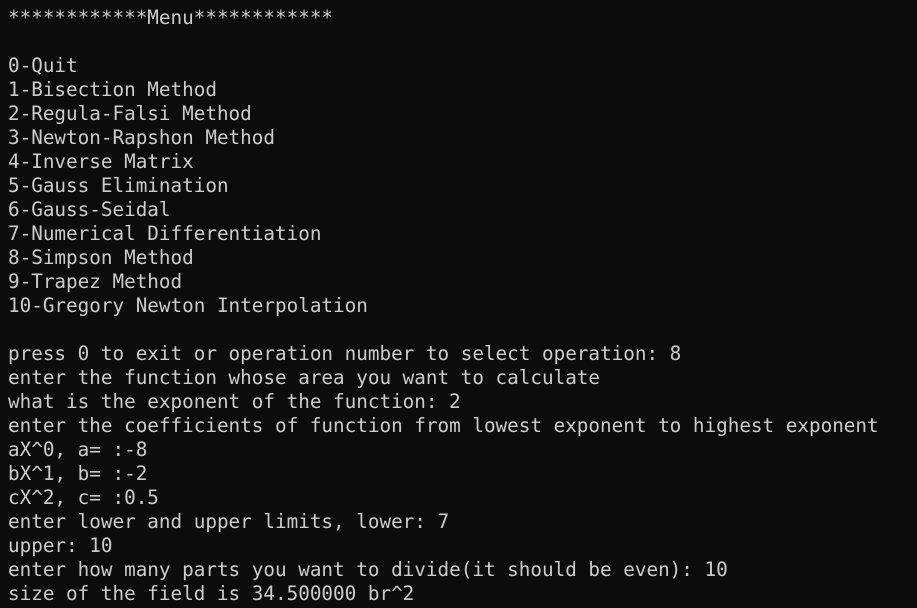  I want to click on upper-limit-prompt: upper: 10, so click(60, 545).